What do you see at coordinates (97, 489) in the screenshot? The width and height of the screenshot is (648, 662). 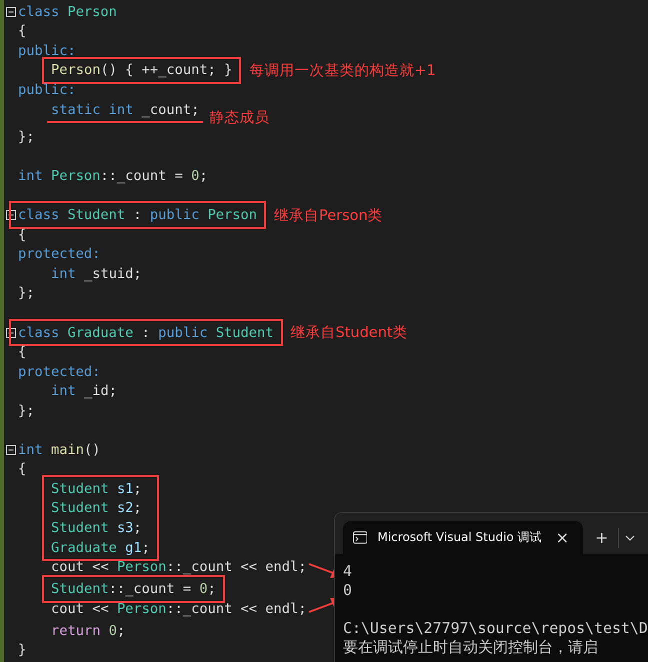 I see `code-line: Student s1;` at bounding box center [97, 489].